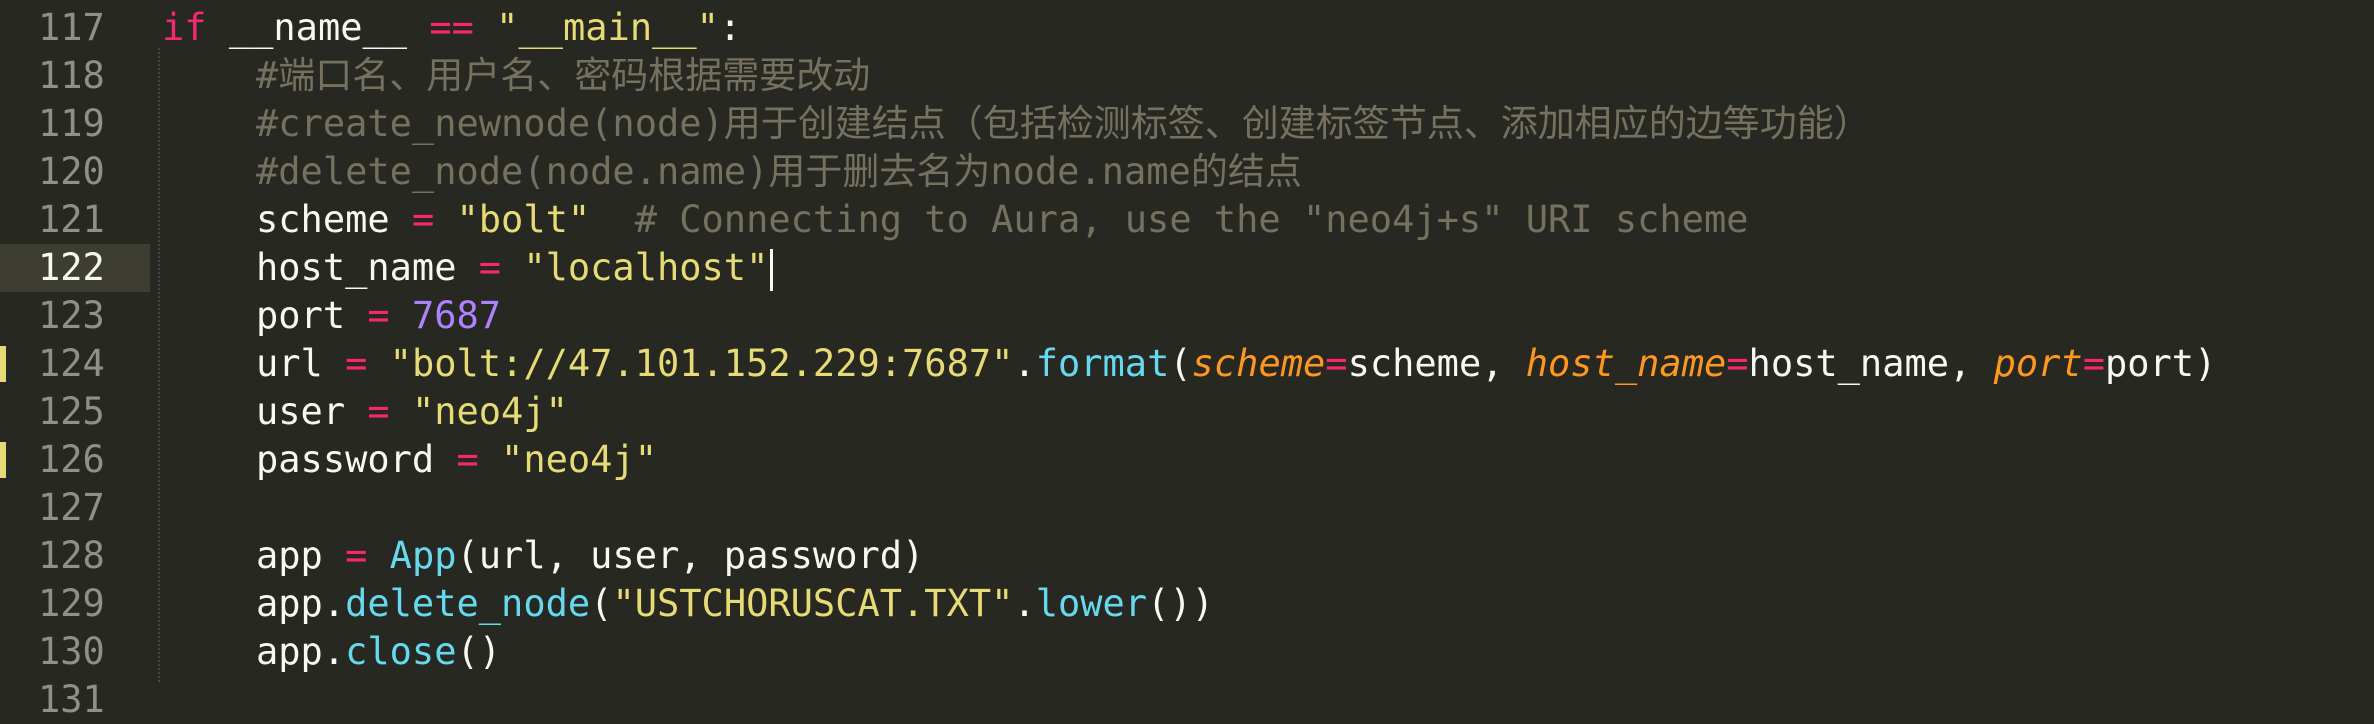  I want to click on code-text: port = 7687, so click(378, 316).